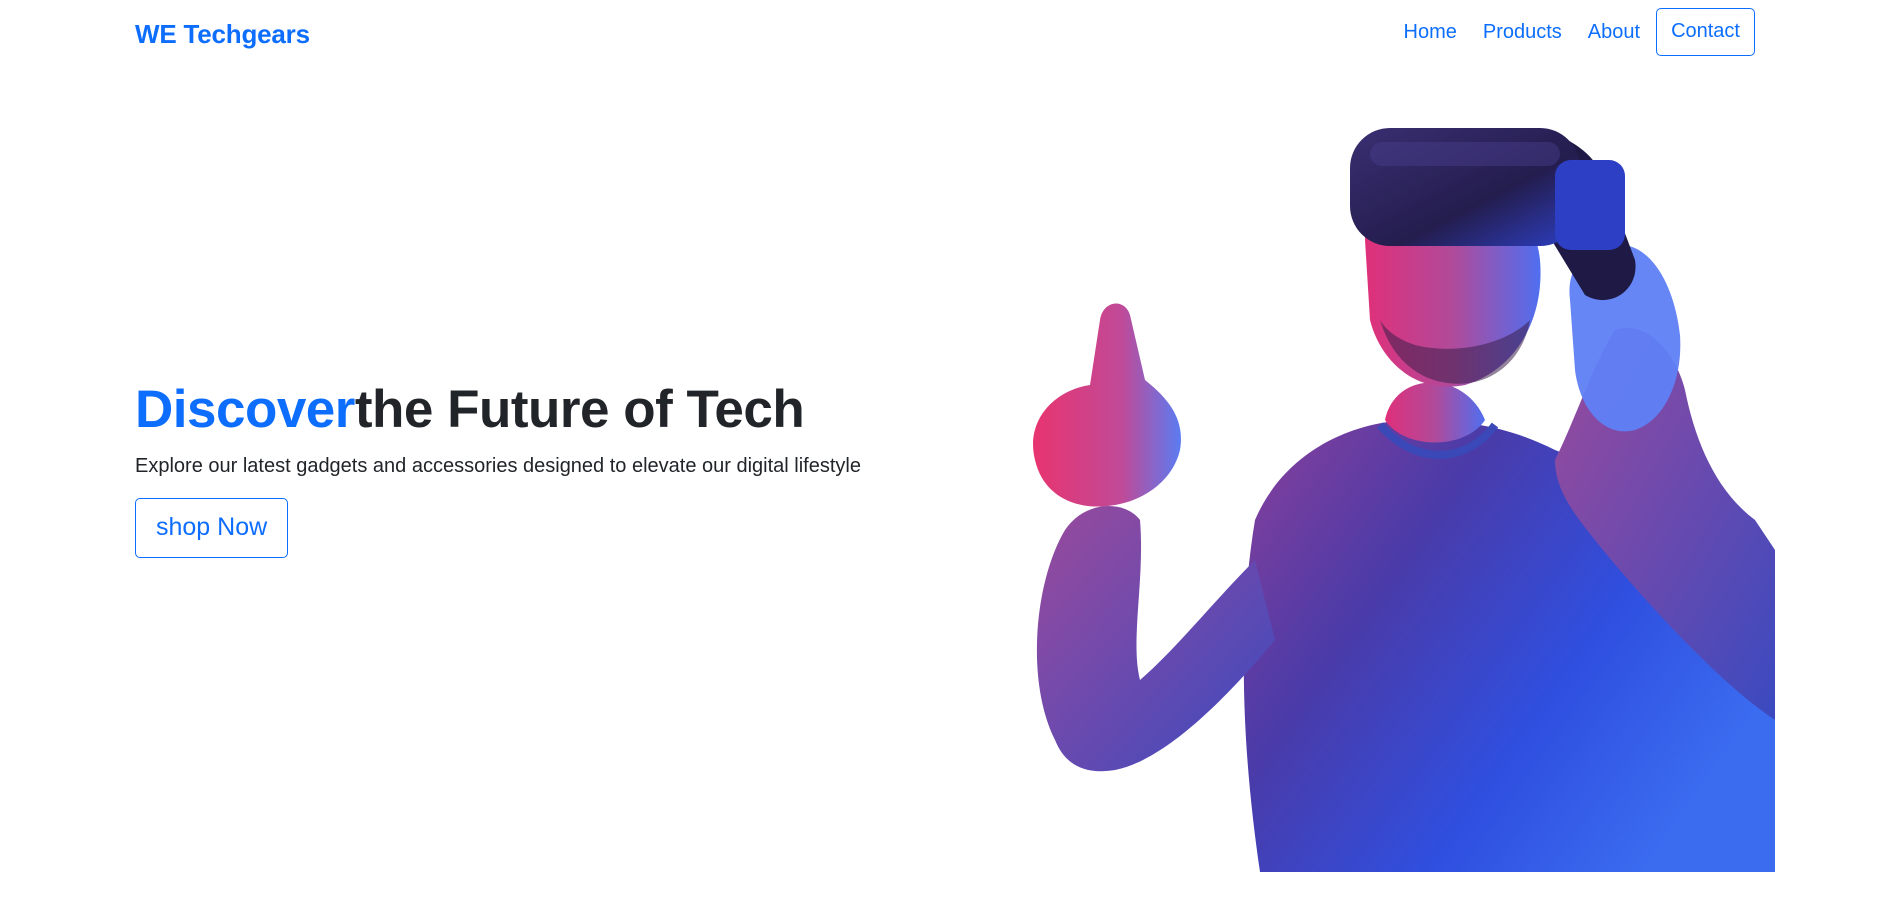 The width and height of the screenshot is (1892, 922). What do you see at coordinates (1435, 412) in the screenshot?
I see `neck-shape` at bounding box center [1435, 412].